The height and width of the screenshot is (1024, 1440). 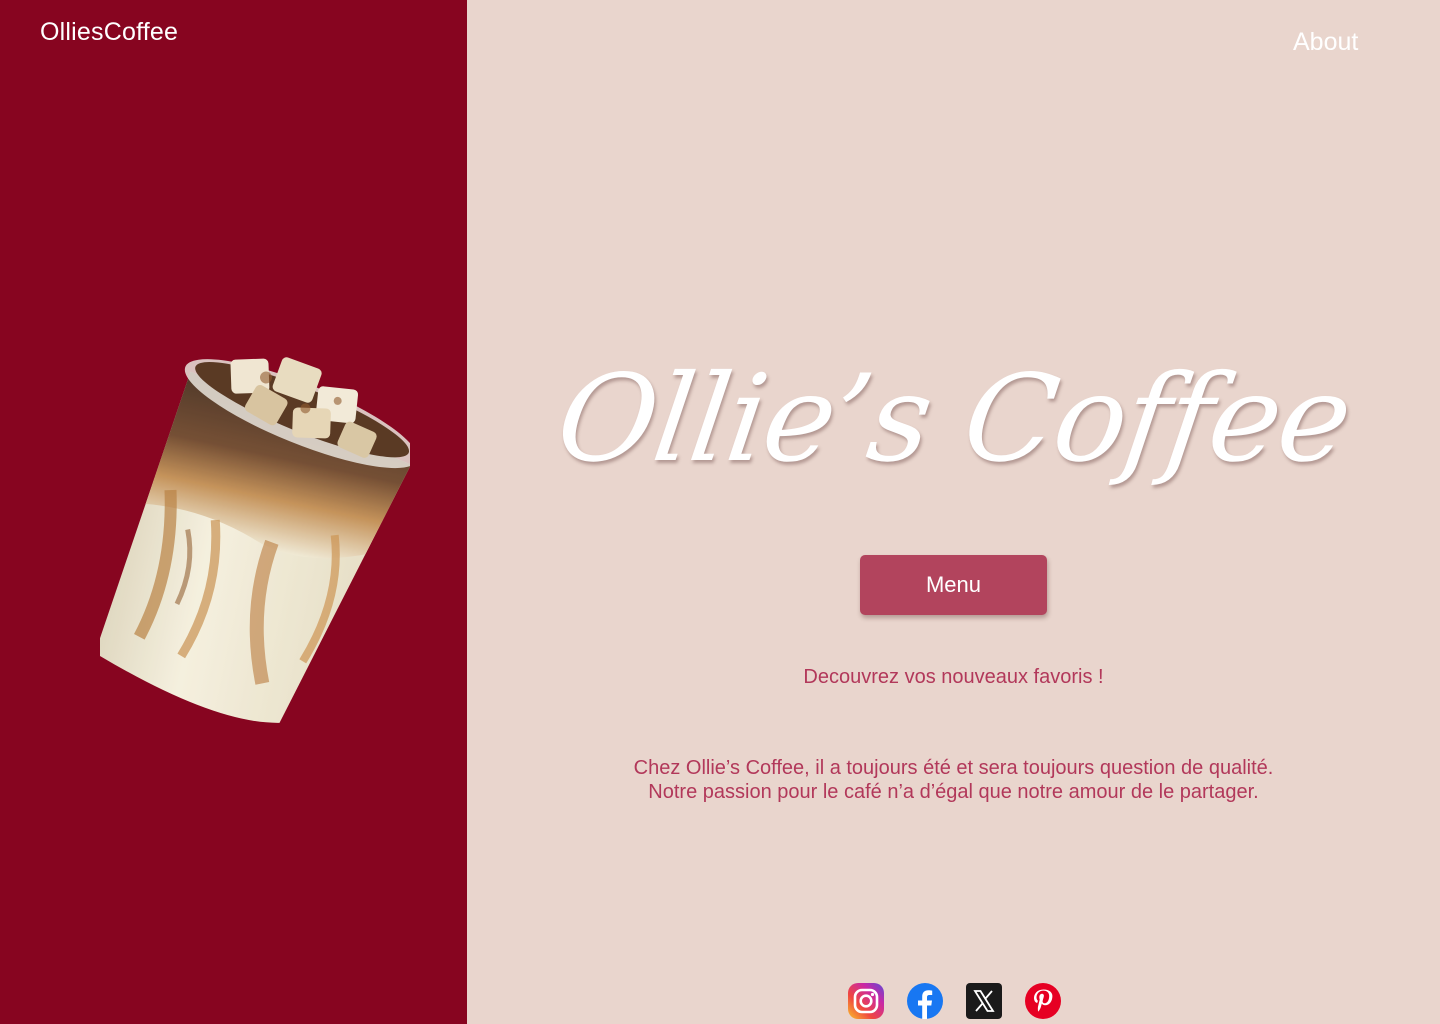 I want to click on hero-title: Ollie’s Coffee, so click(x=953, y=419).